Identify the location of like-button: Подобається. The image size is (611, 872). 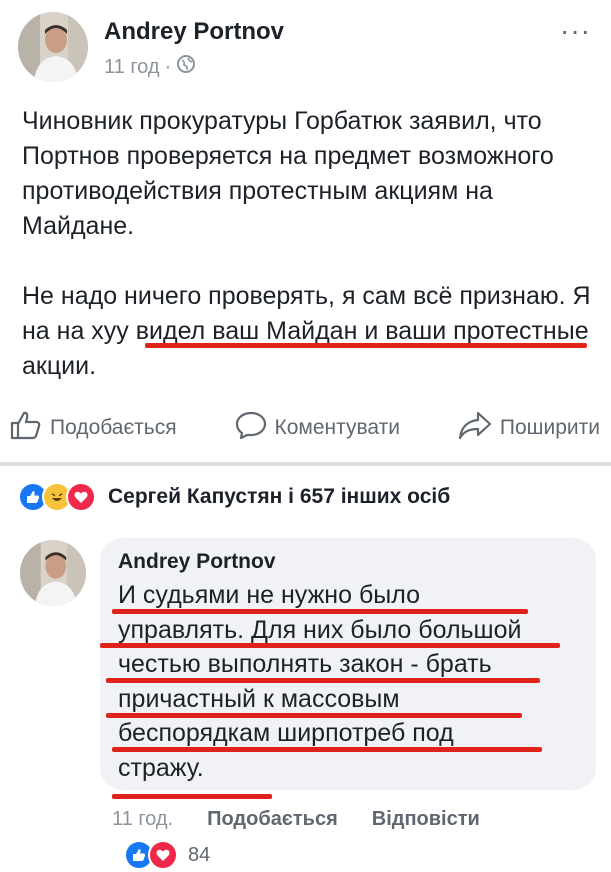
(93, 428).